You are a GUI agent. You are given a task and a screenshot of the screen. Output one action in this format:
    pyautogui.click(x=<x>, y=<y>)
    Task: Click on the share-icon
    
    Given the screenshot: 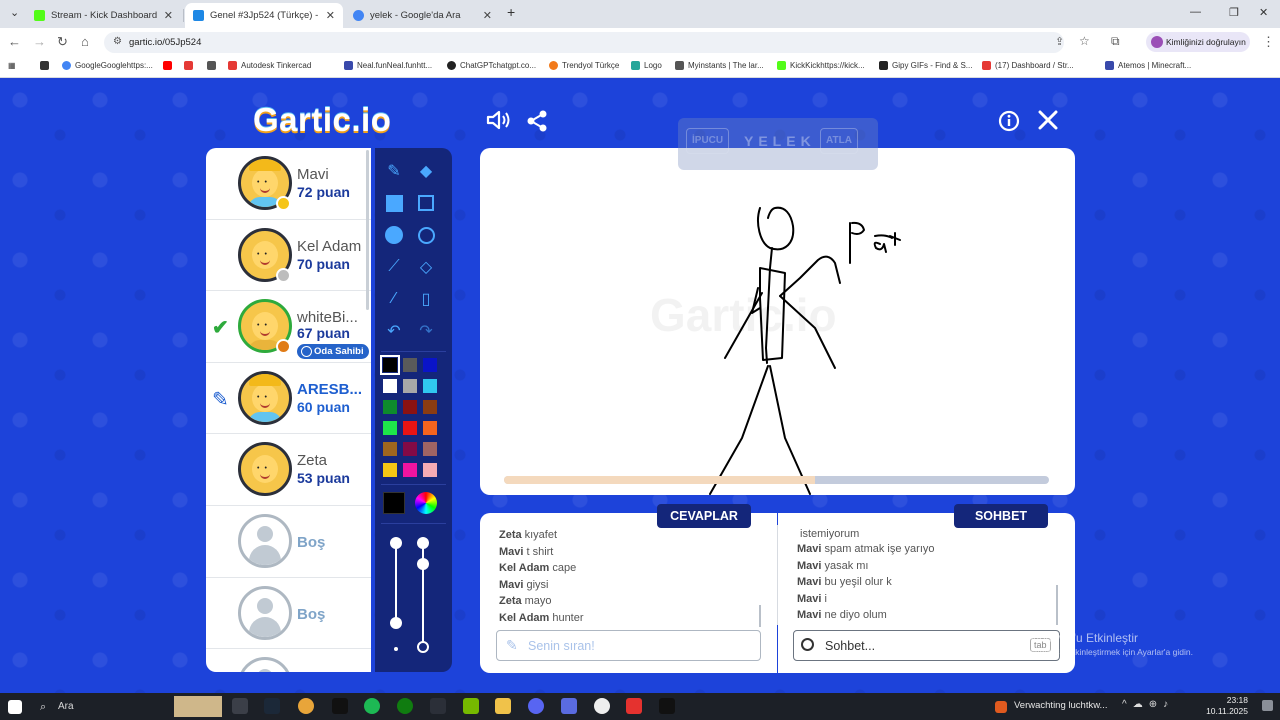 What is the action you would take?
    pyautogui.click(x=537, y=121)
    